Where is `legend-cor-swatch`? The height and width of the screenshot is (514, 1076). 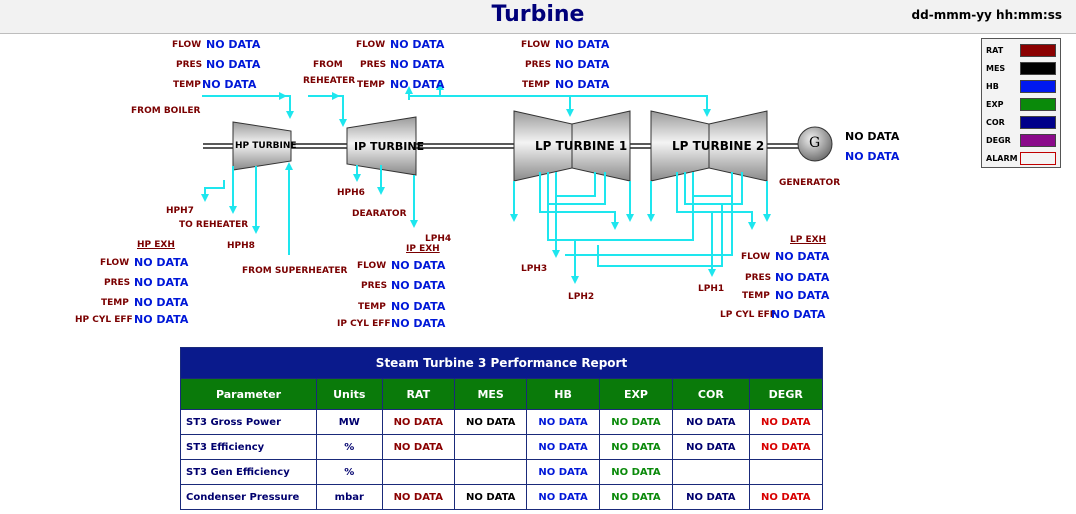
legend-cor-swatch is located at coordinates (1038, 122).